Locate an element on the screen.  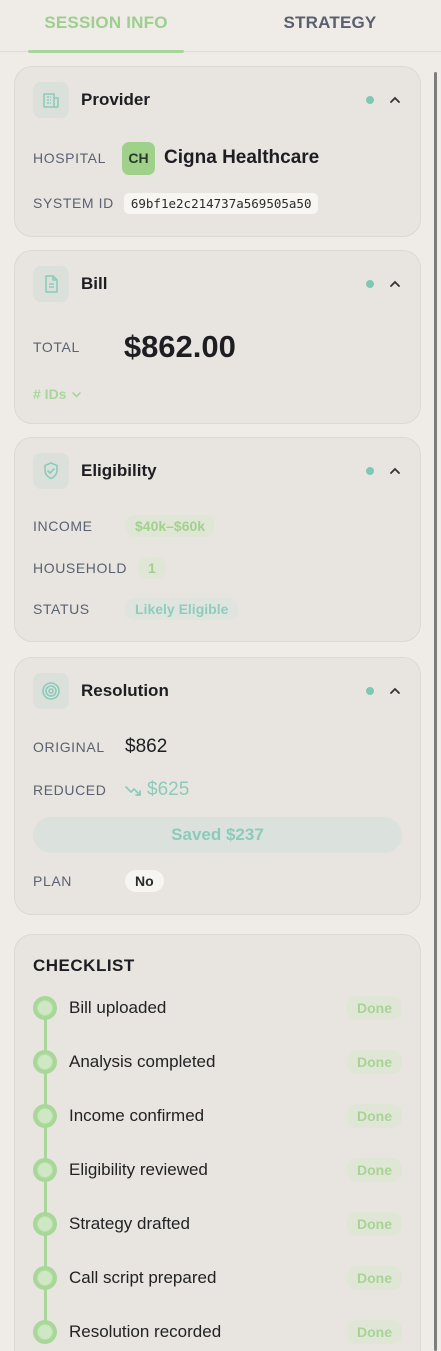
household-label: HOUSEHOLD is located at coordinates (80, 568).